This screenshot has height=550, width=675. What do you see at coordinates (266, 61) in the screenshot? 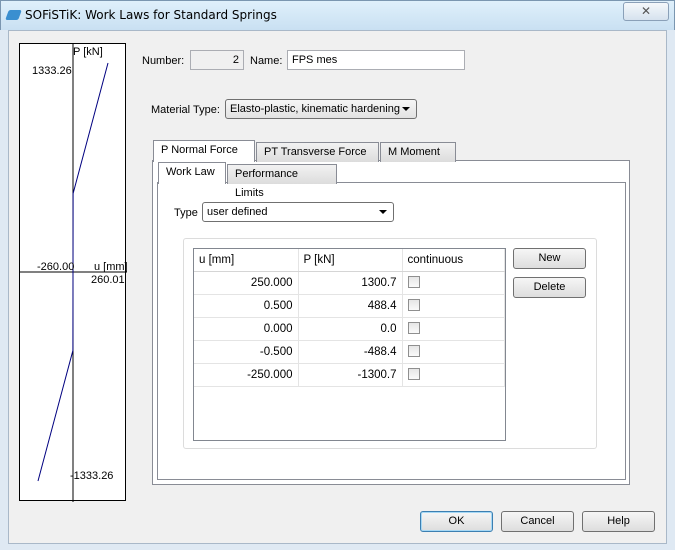
I see `name-label: Name:` at bounding box center [266, 61].